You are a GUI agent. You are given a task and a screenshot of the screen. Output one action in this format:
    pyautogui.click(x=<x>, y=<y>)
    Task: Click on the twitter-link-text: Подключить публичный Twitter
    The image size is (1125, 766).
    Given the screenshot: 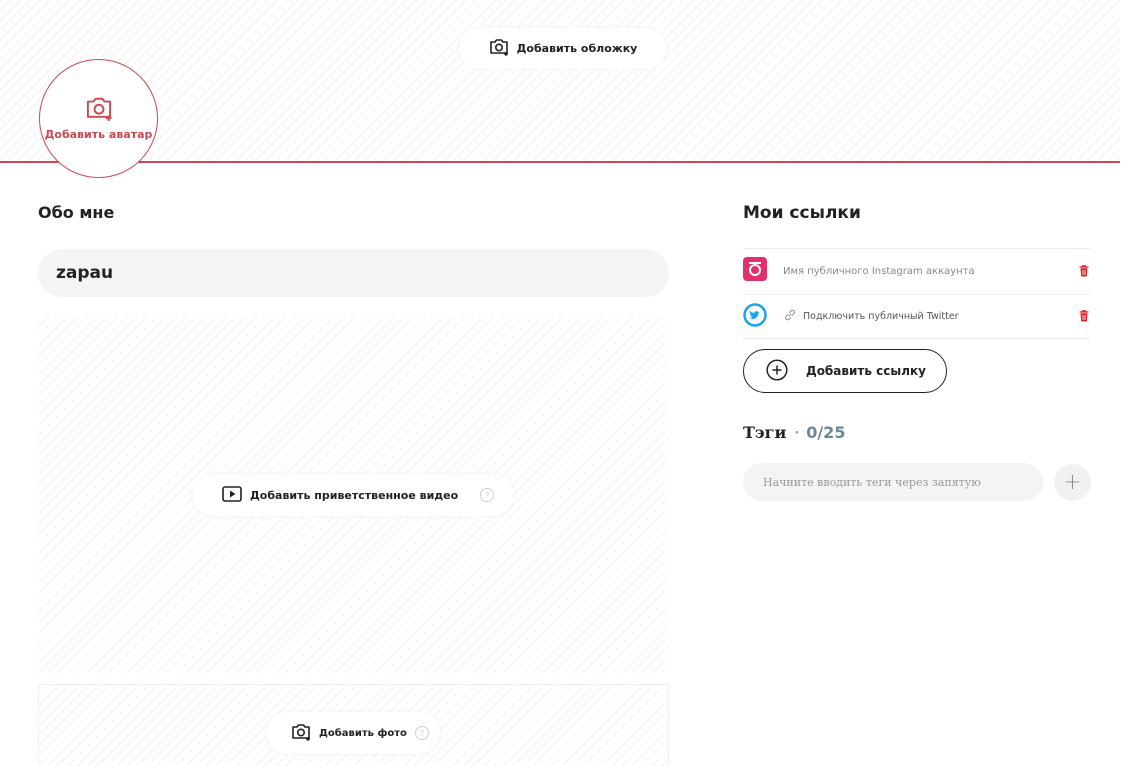 What is the action you would take?
    pyautogui.click(x=881, y=316)
    